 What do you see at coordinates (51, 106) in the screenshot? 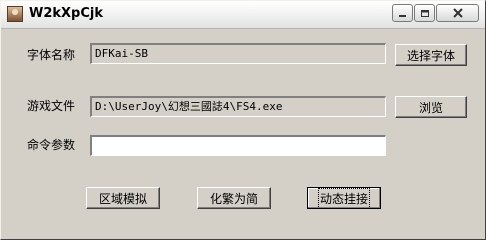
I see `game-file-label: 游戏文件` at bounding box center [51, 106].